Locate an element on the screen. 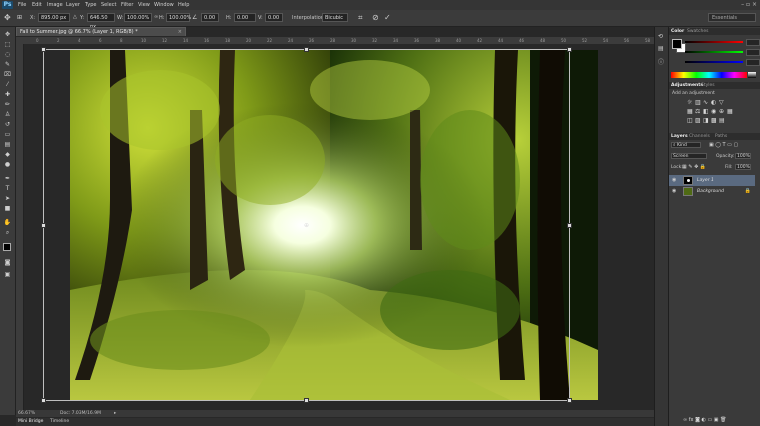 The width and height of the screenshot is (760, 426). angle-field: 0.00 is located at coordinates (210, 17).